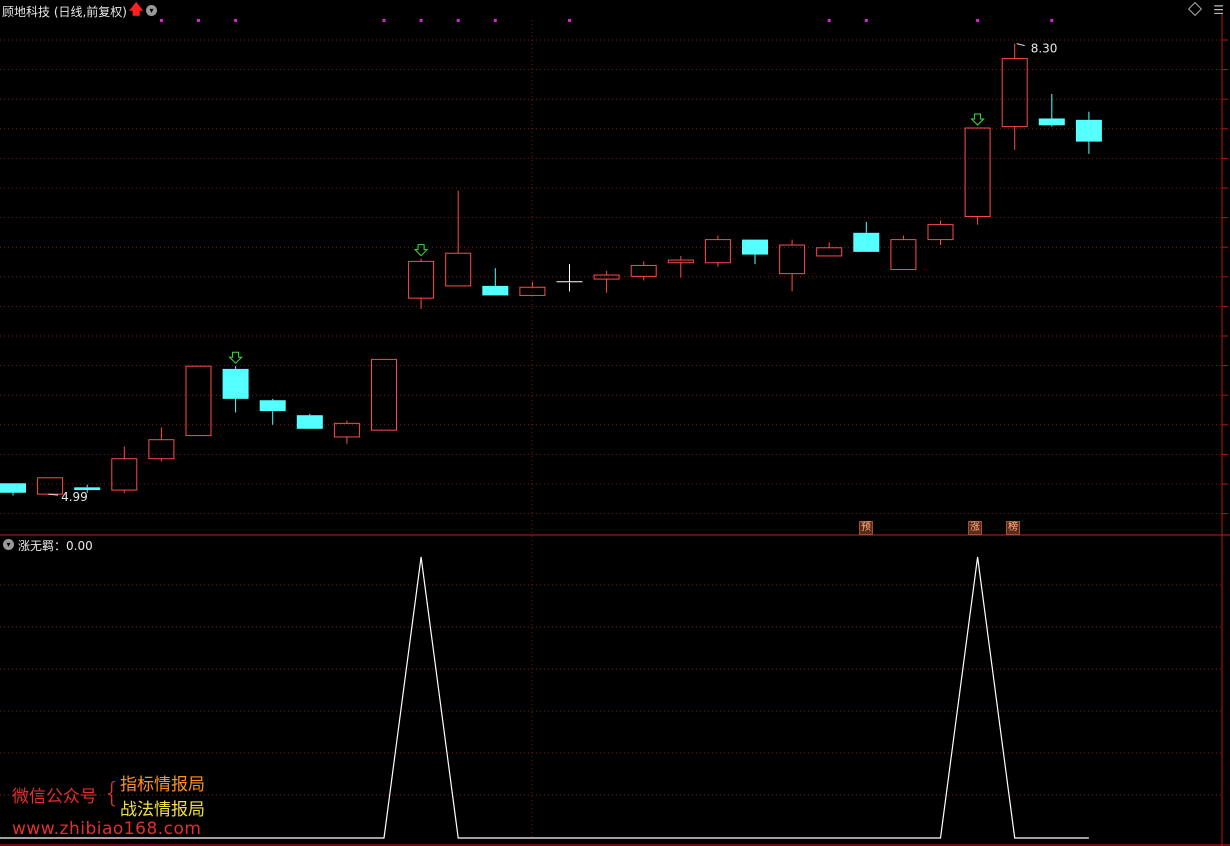 The height and width of the screenshot is (846, 1230). What do you see at coordinates (1195, 9) in the screenshot?
I see `diamond-icon` at bounding box center [1195, 9].